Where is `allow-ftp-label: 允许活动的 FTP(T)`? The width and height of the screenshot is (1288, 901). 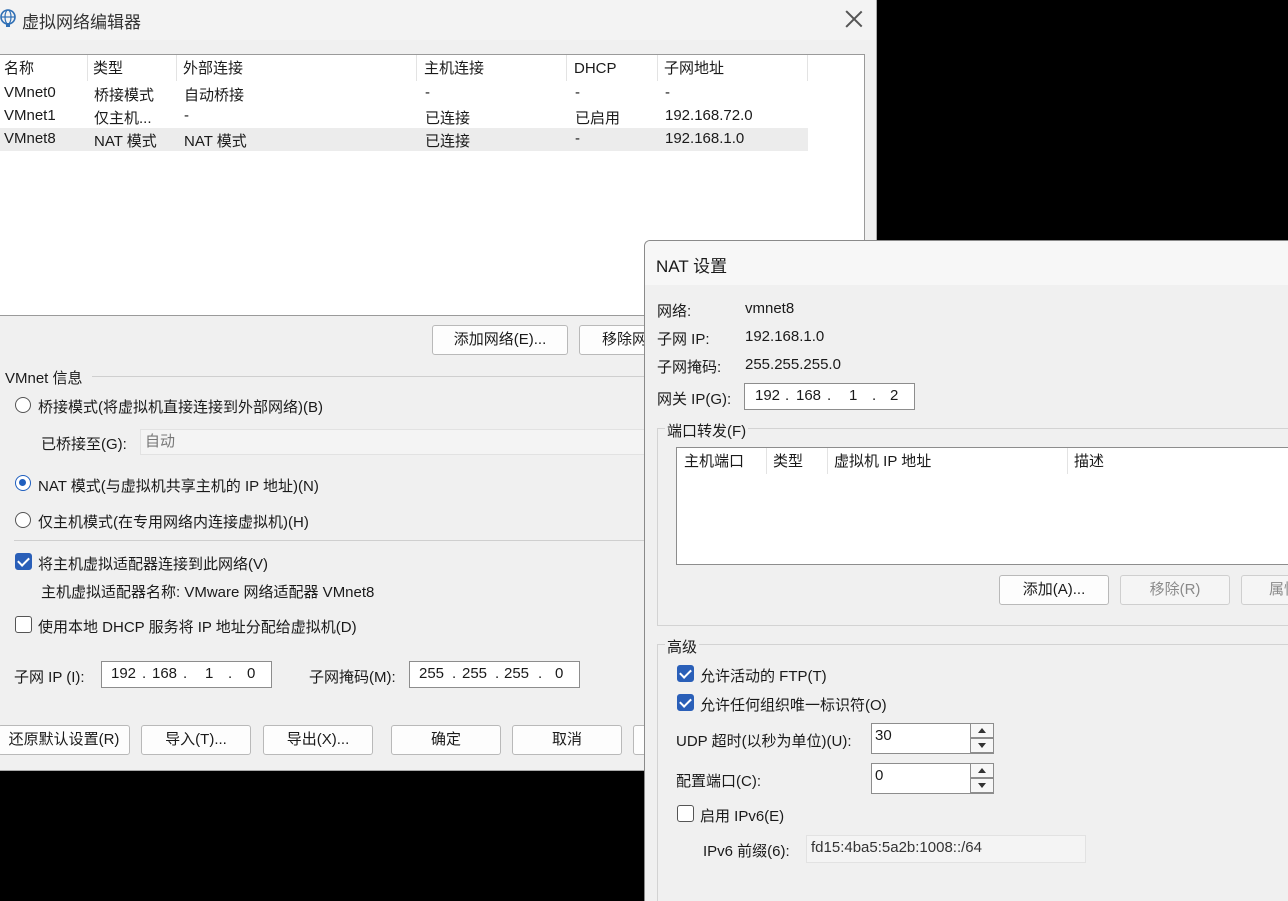 allow-ftp-label: 允许活动的 FTP(T) is located at coordinates (763, 675).